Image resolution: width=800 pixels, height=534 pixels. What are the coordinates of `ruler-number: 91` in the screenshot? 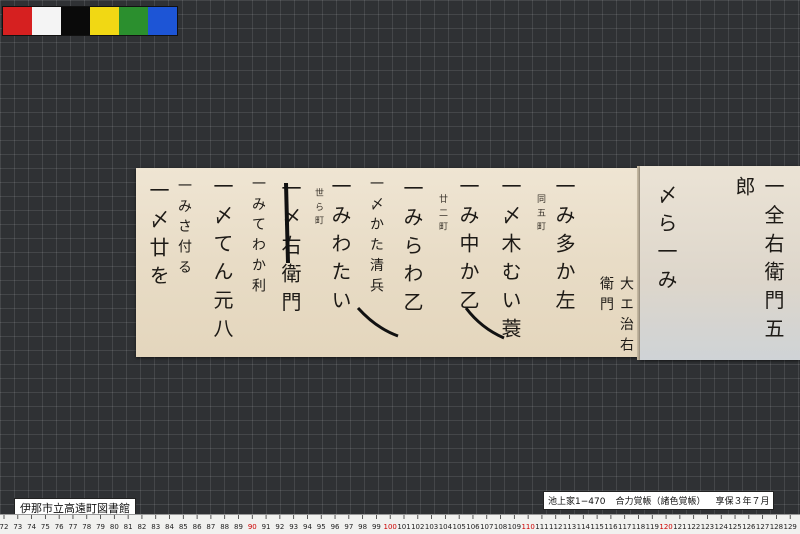 It's located at (266, 527).